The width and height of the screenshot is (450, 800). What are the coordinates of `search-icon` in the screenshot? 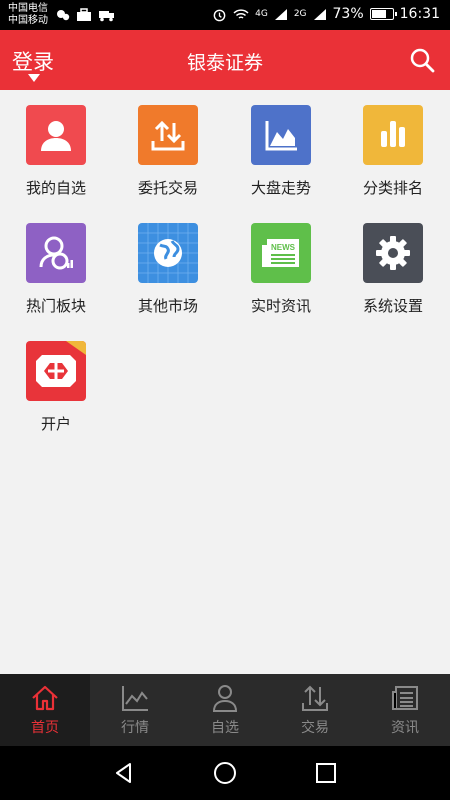 It's located at (422, 60).